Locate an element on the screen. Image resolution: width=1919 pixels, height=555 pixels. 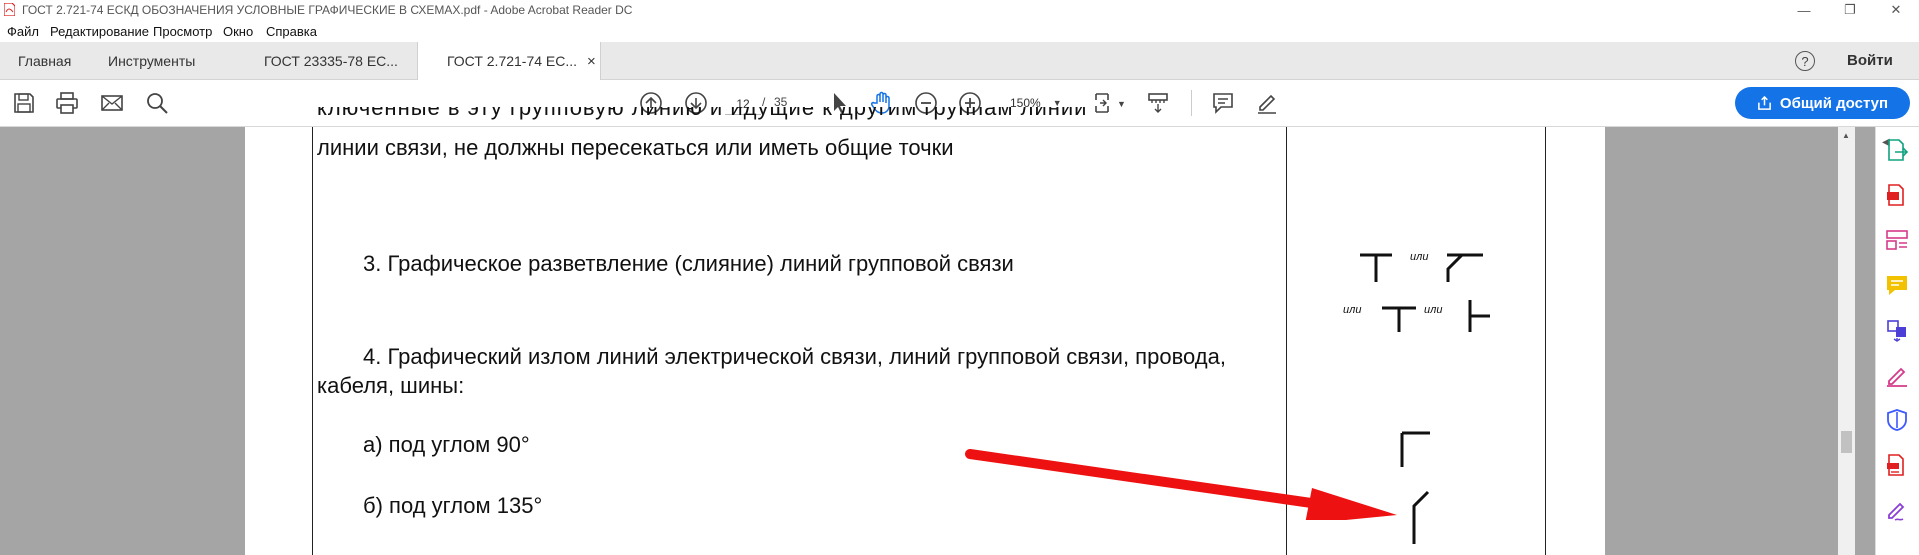
share-button: Общий доступ is located at coordinates (1822, 103).